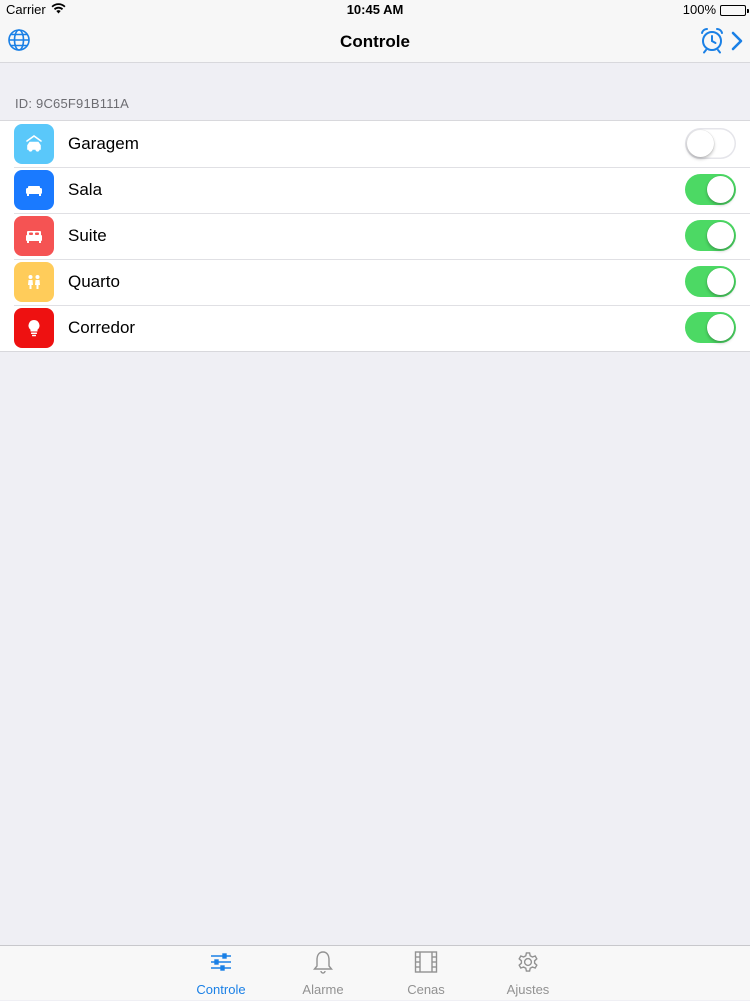 This screenshot has width=750, height=1001. What do you see at coordinates (72, 103) in the screenshot?
I see `device-id-header: ID: 9C65F91B111A` at bounding box center [72, 103].